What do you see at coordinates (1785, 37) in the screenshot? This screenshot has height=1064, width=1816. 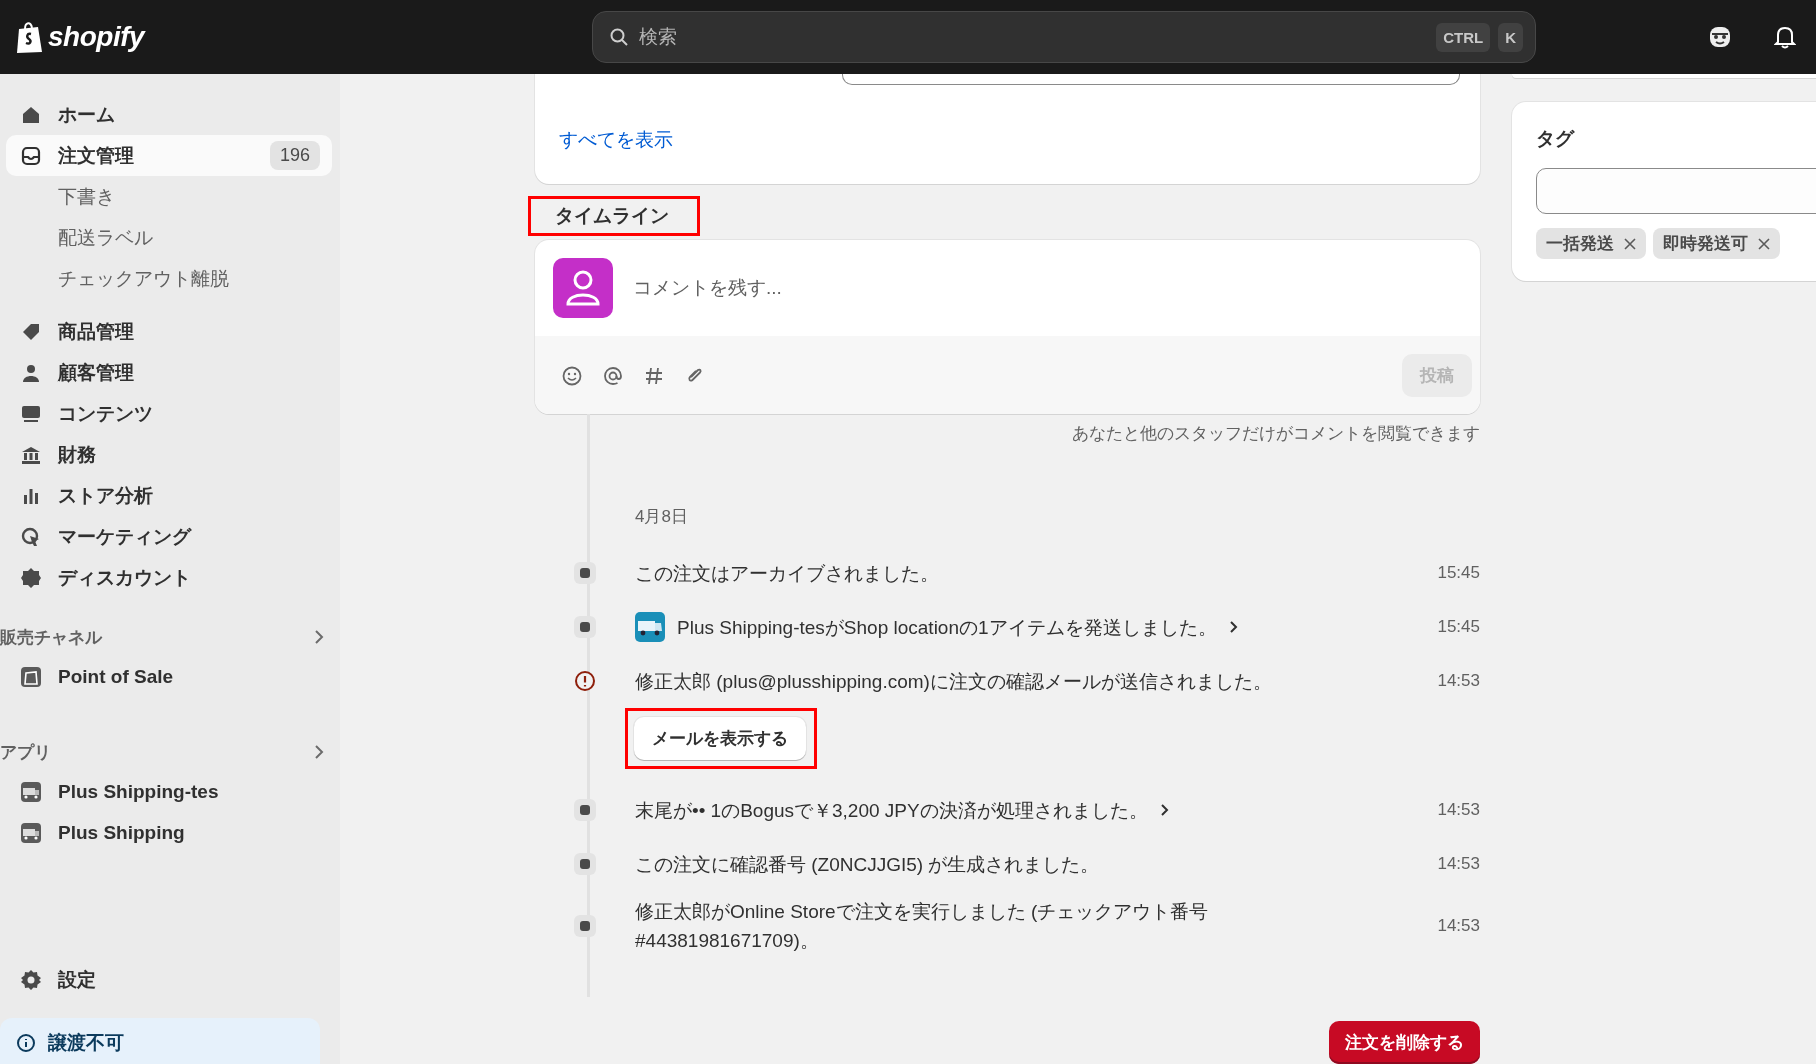 I see `notification-bell-icon` at bounding box center [1785, 37].